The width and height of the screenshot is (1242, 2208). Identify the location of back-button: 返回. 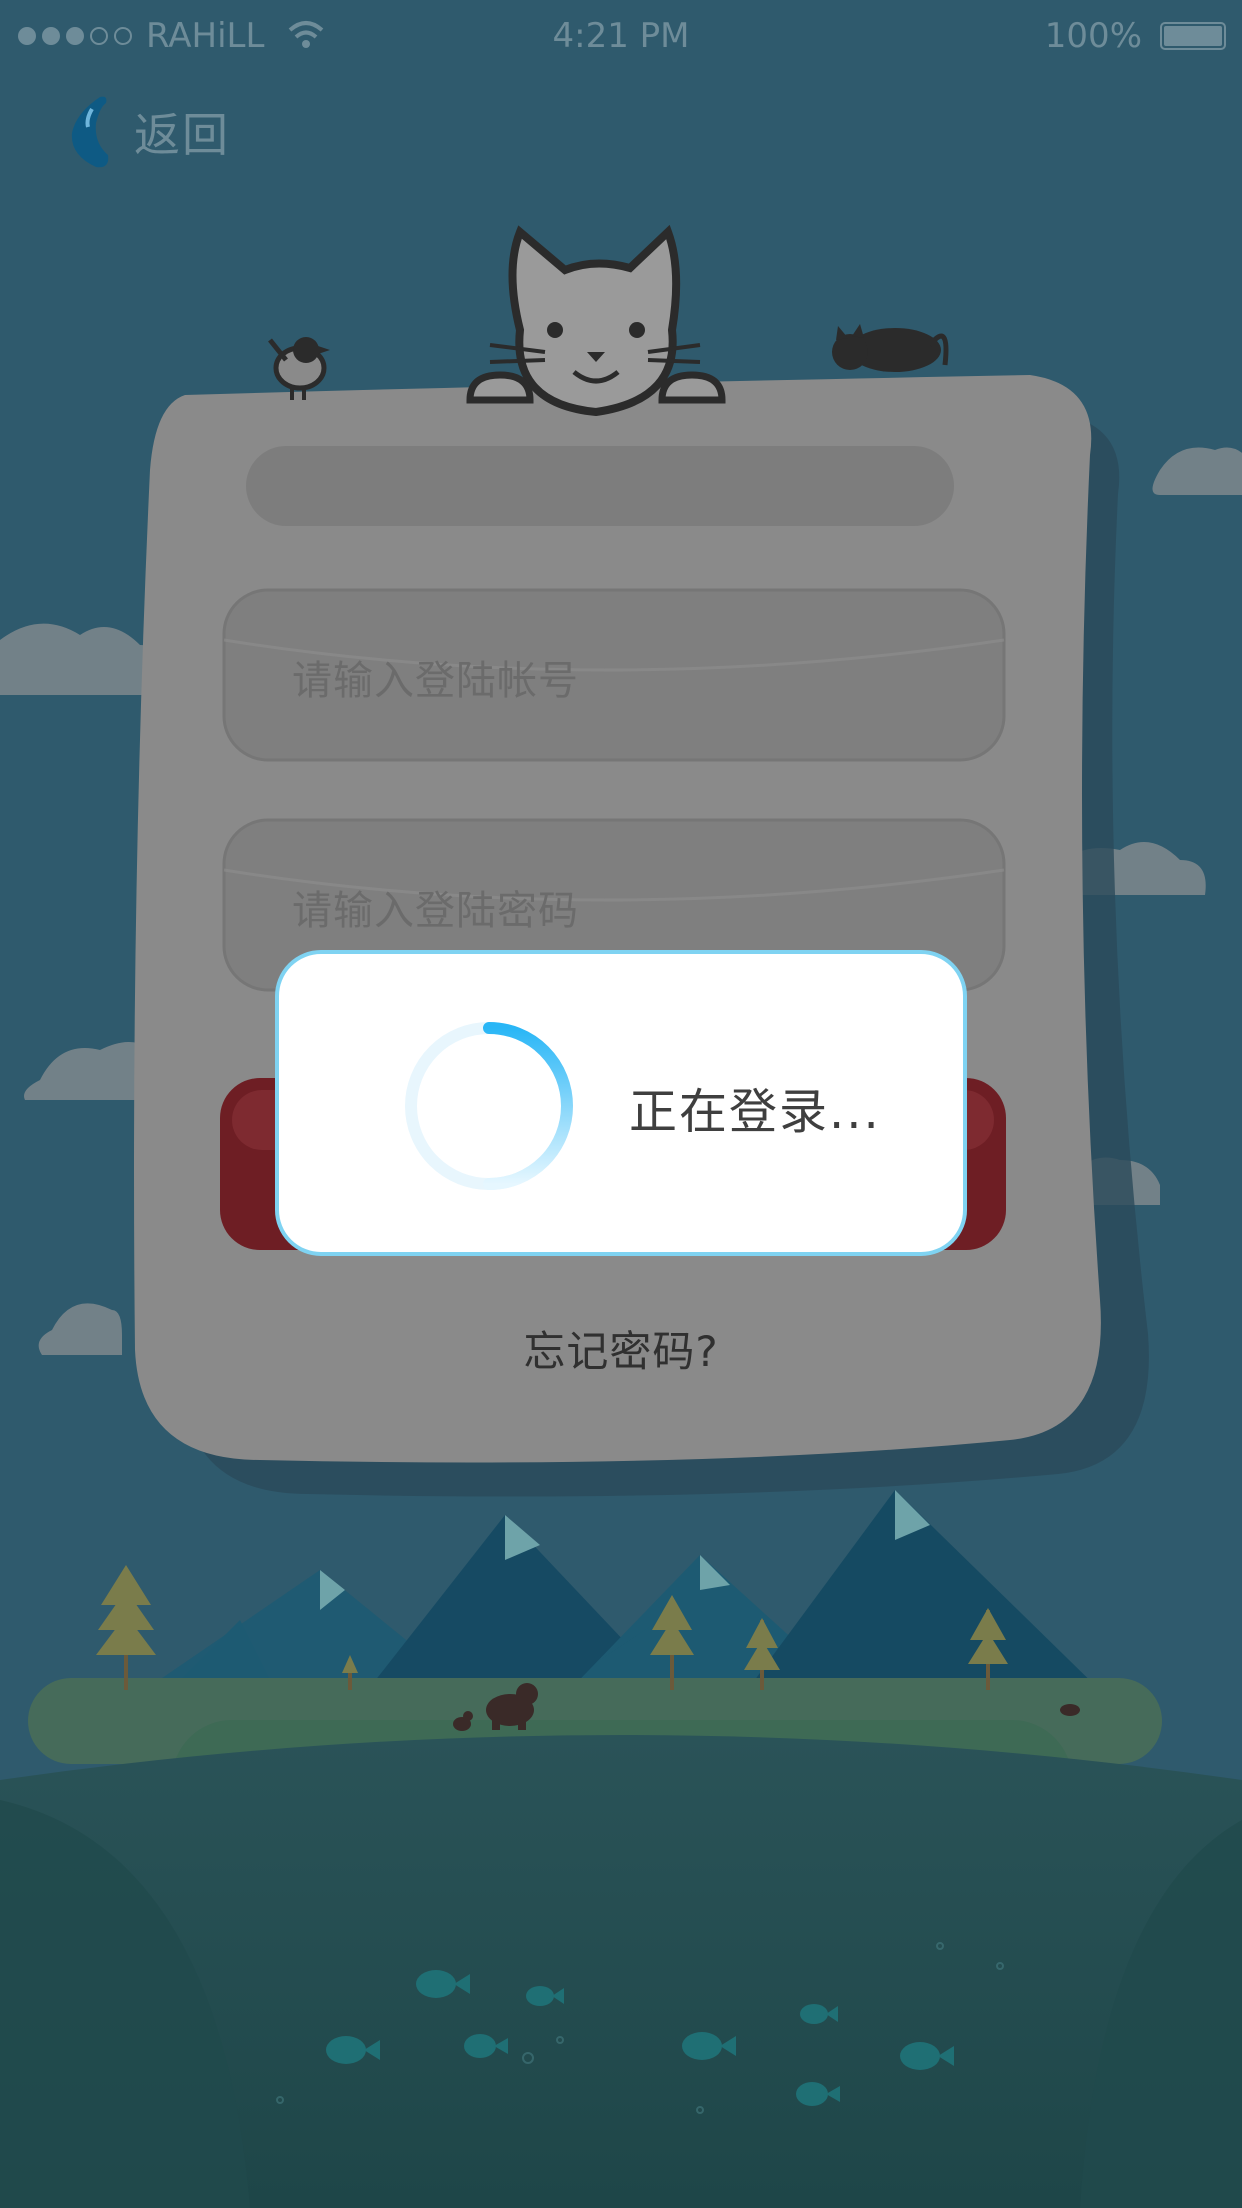
(156, 132).